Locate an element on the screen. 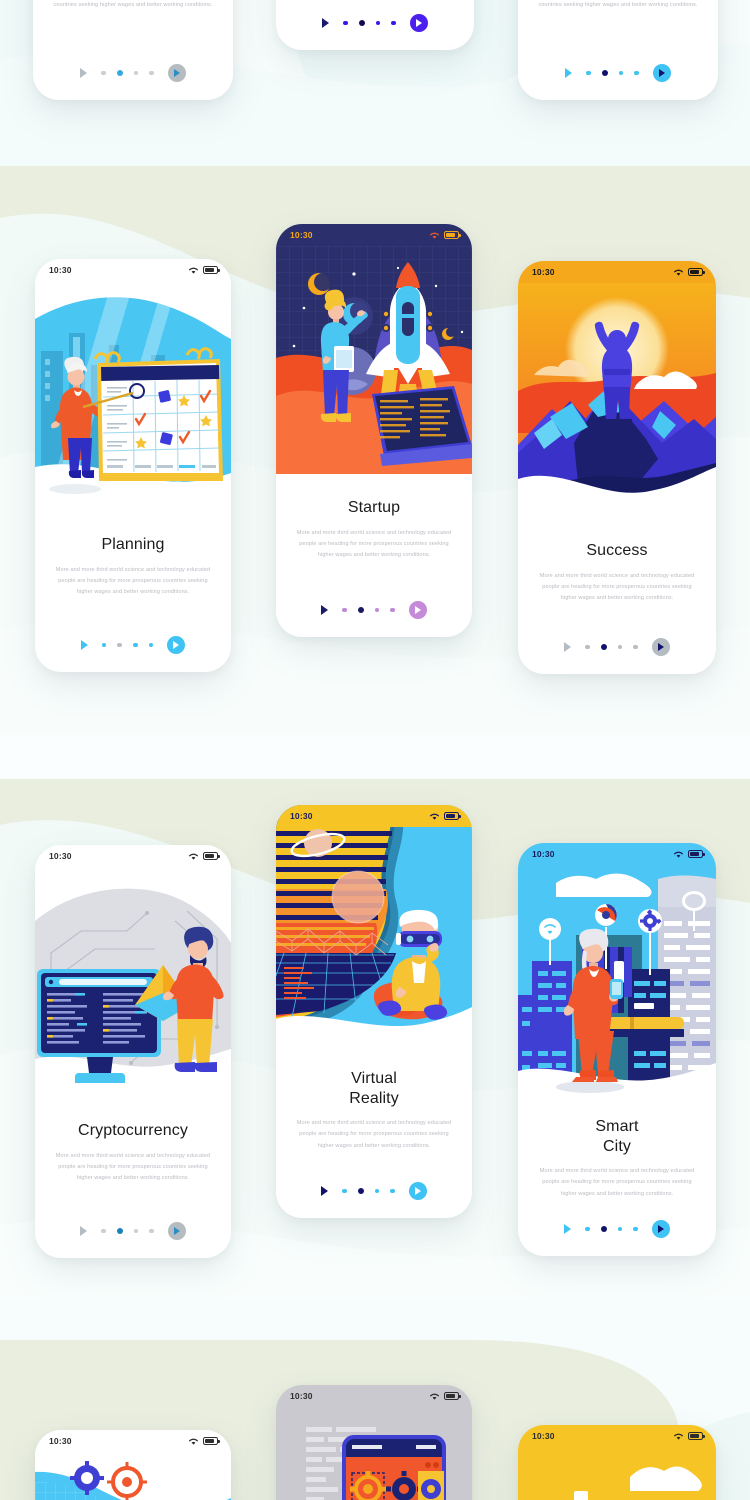 The width and height of the screenshot is (750, 1500). pagination-smart-city is located at coordinates (617, 1238).